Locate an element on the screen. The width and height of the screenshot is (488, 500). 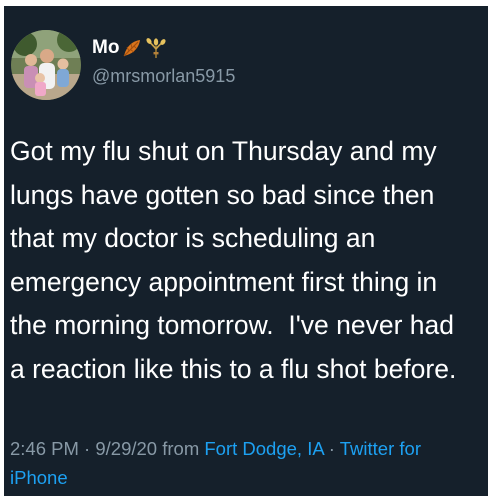
avatar is located at coordinates (46, 65).